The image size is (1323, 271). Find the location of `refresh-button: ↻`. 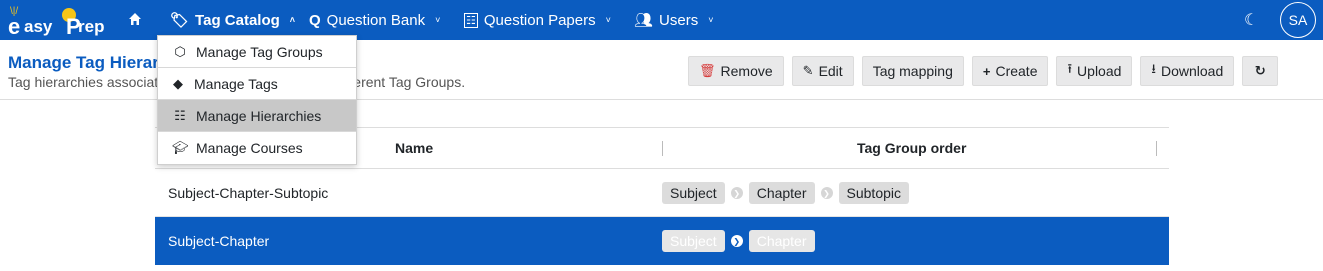

refresh-button: ↻ is located at coordinates (1260, 71).